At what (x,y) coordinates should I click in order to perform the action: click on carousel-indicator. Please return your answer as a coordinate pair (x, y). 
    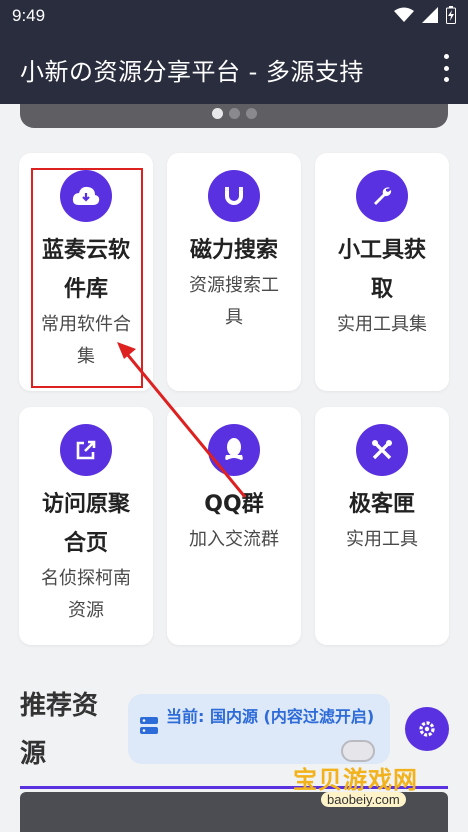
    Looking at the image, I should click on (234, 113).